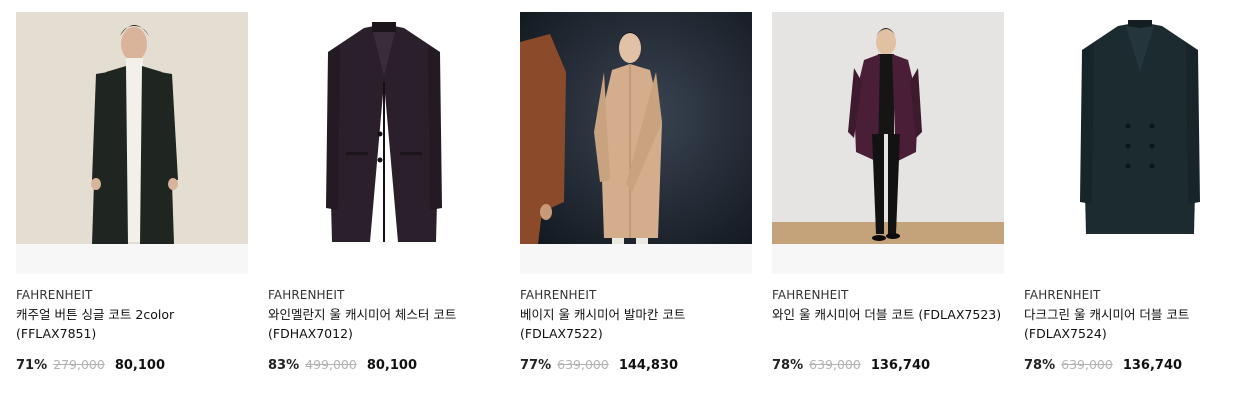  Describe the element at coordinates (284, 365) in the screenshot. I see `discount-rate: 83%` at that location.